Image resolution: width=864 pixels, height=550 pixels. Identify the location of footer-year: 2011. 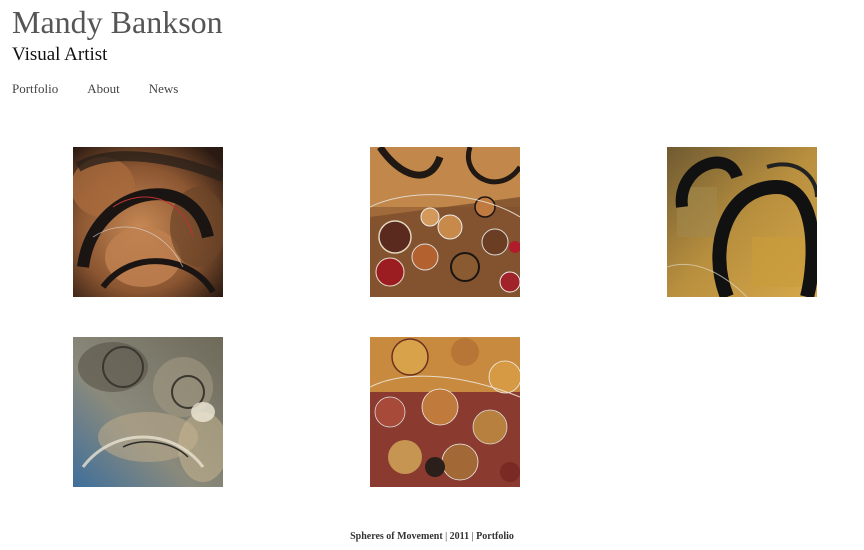
(459, 536).